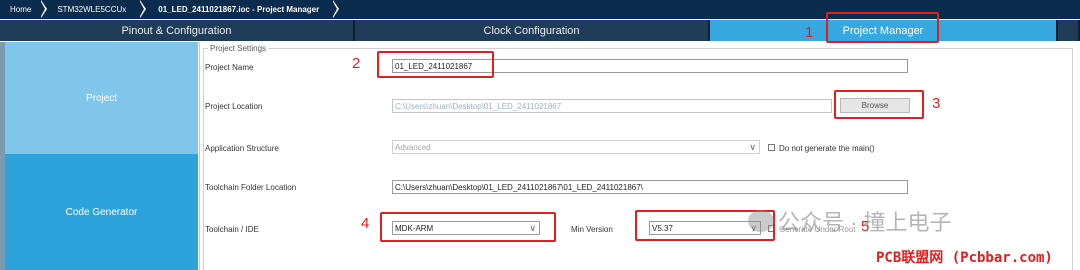 The height and width of the screenshot is (270, 1080). Describe the element at coordinates (356, 63) in the screenshot. I see `annotation-number-2: 2` at that location.